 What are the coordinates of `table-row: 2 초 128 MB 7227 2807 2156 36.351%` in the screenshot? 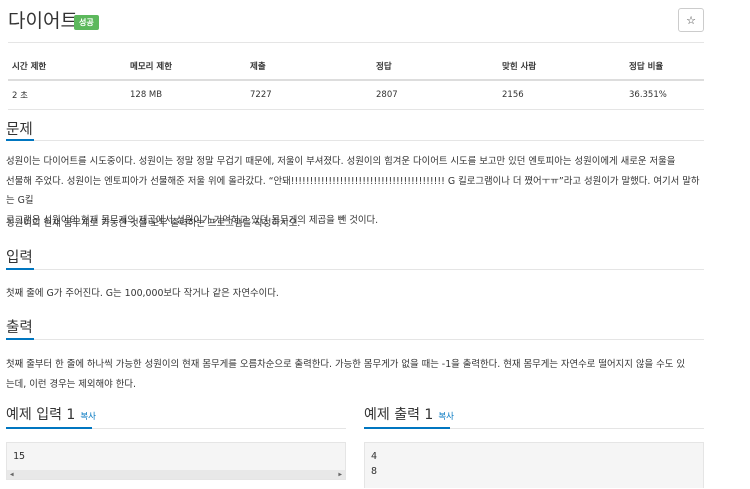 It's located at (356, 95).